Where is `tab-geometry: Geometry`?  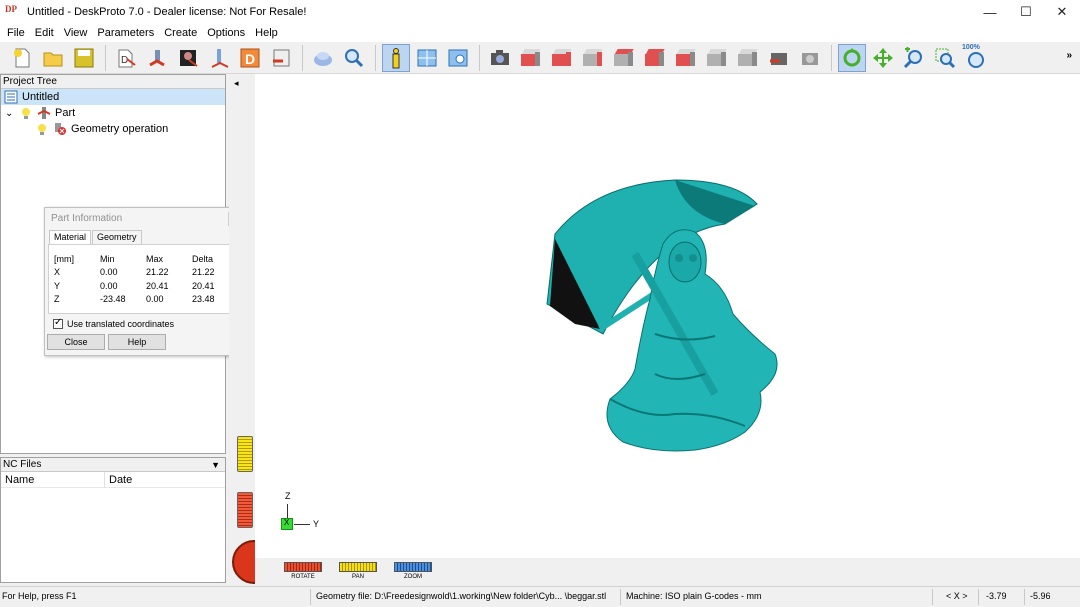 tab-geometry: Geometry is located at coordinates (117, 237).